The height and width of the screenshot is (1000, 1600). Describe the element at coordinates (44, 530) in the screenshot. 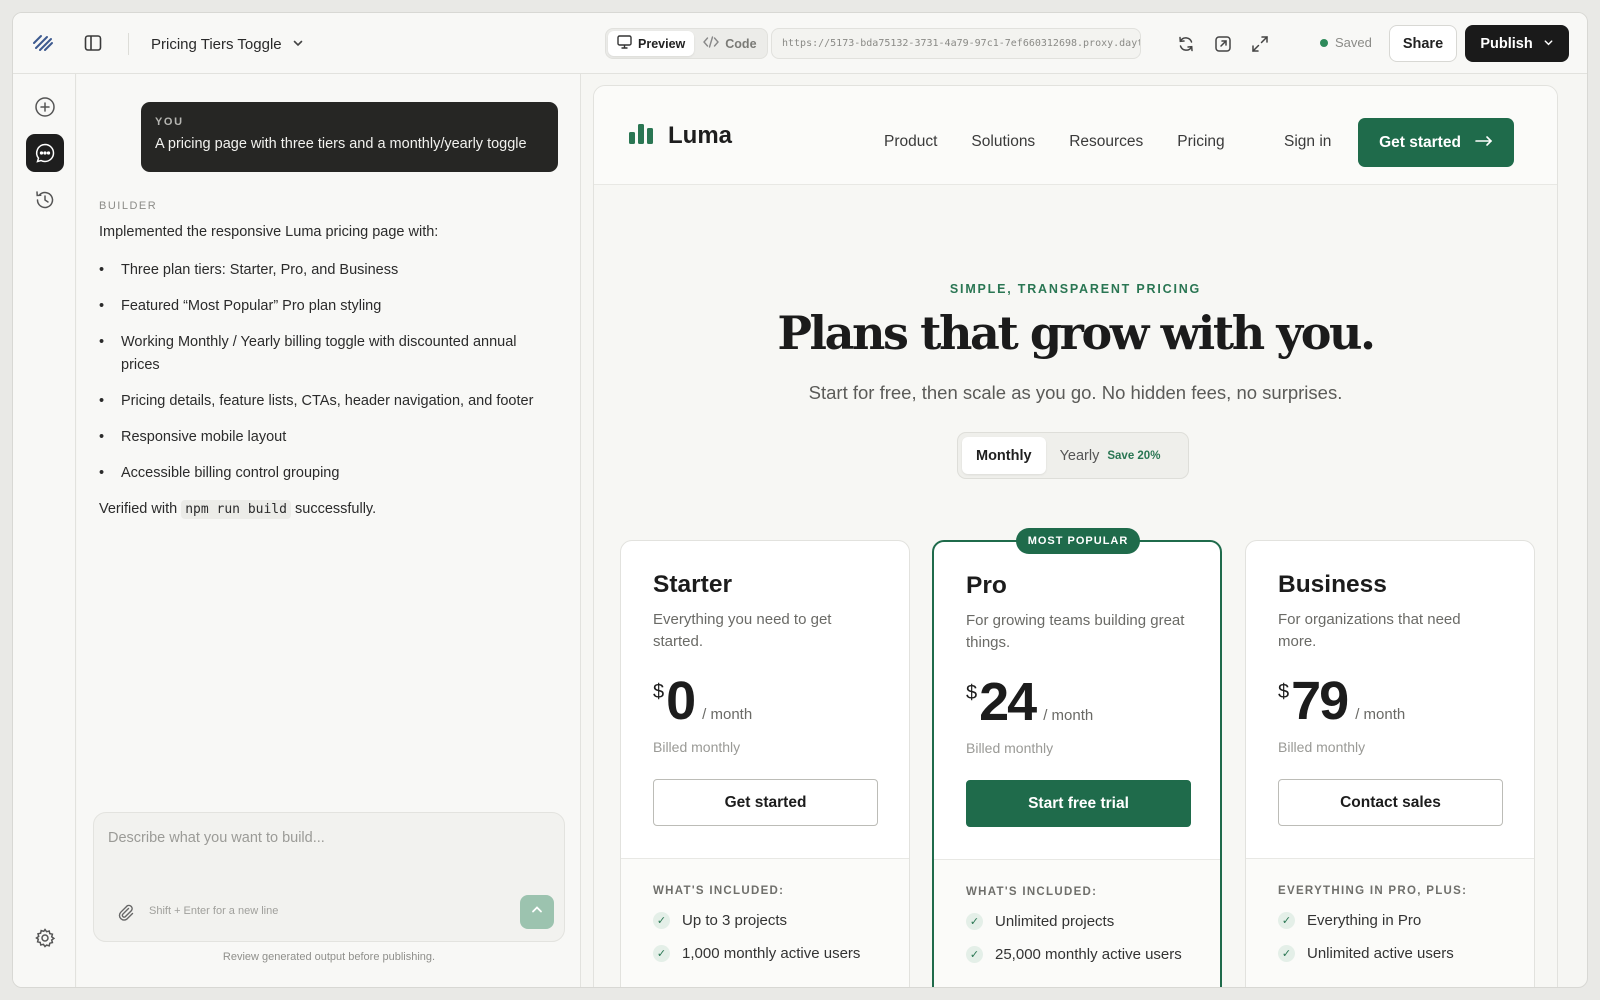

I see `left-rail` at that location.